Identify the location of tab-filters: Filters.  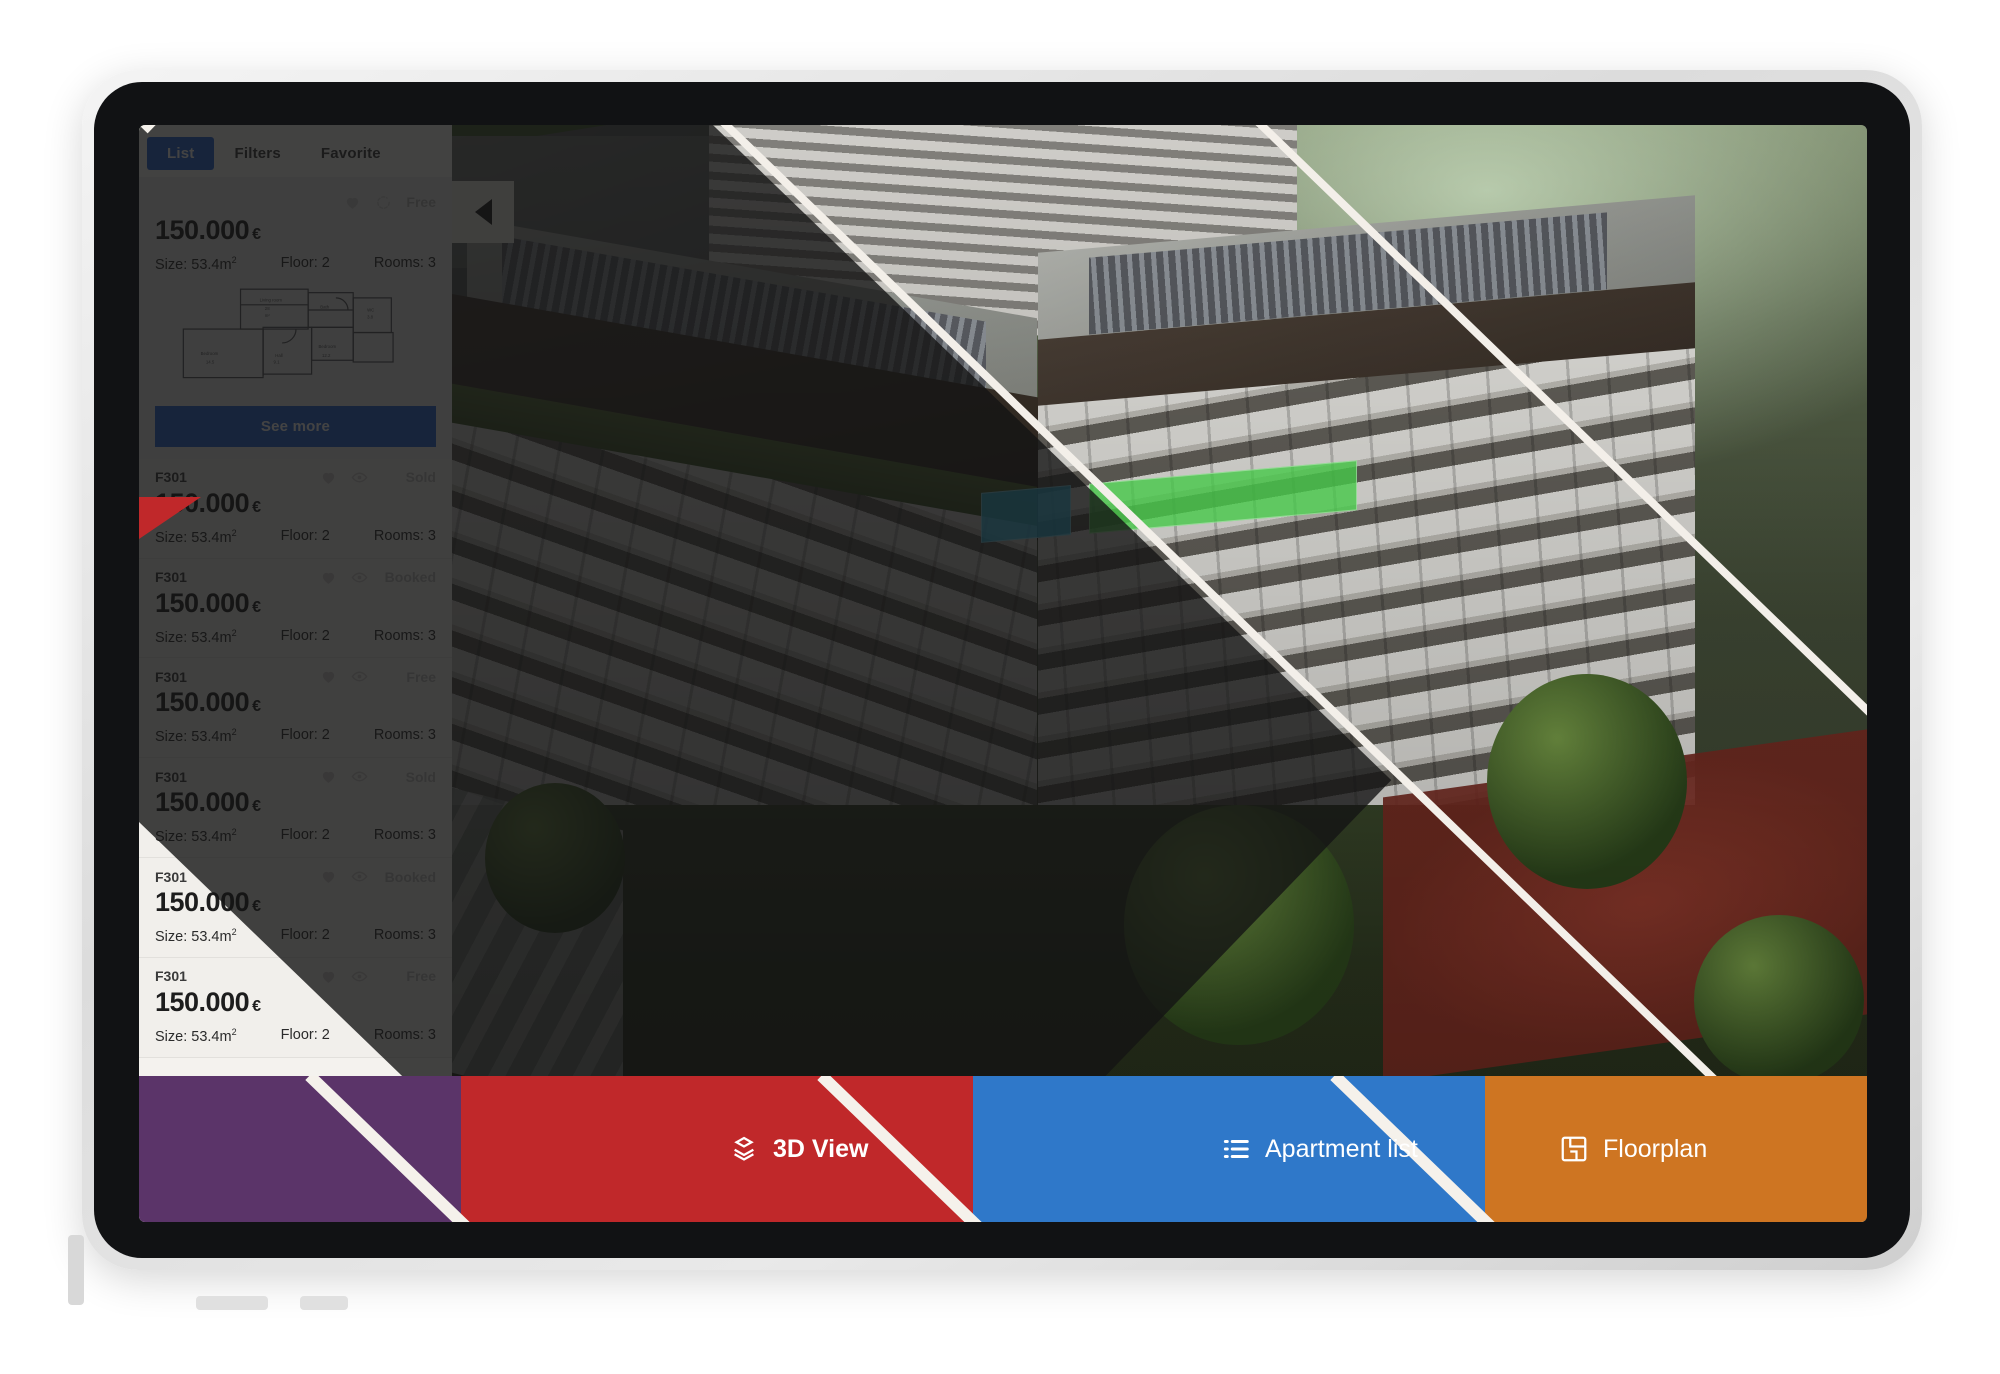
(257, 153).